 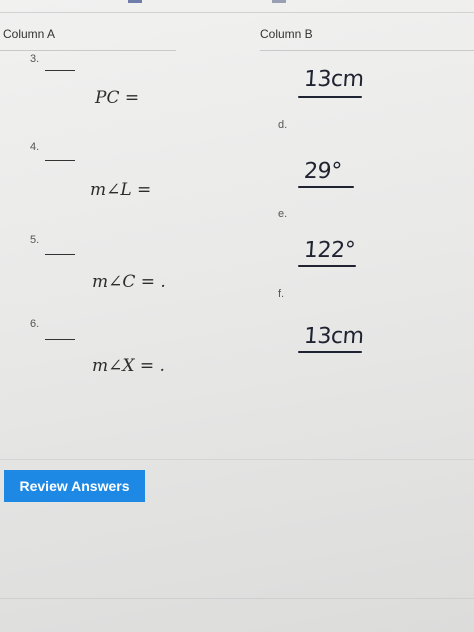 What do you see at coordinates (237, 12) in the screenshot?
I see `header-divider` at bounding box center [237, 12].